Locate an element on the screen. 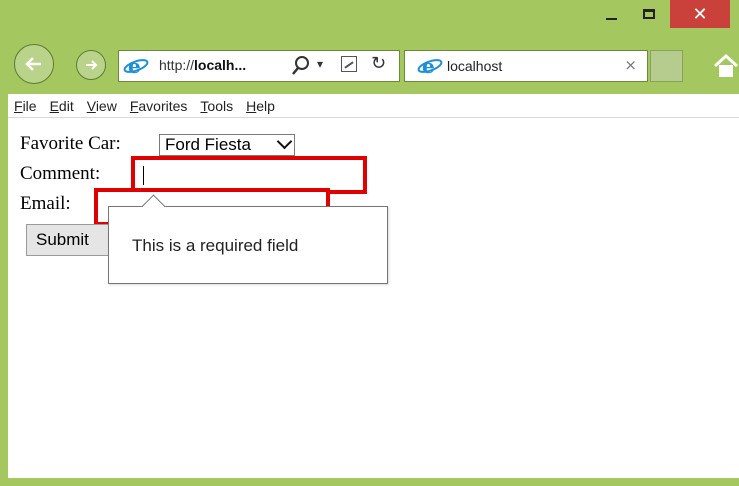 The width and height of the screenshot is (739, 486). compat-view-icon is located at coordinates (349, 64).